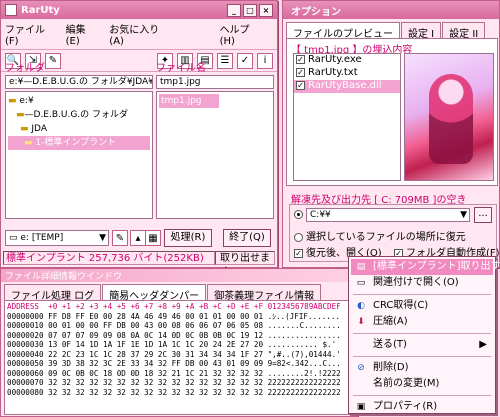 The image size is (500, 417). Describe the element at coordinates (13, 238) in the screenshot. I see `drive-icon: ▭` at that location.